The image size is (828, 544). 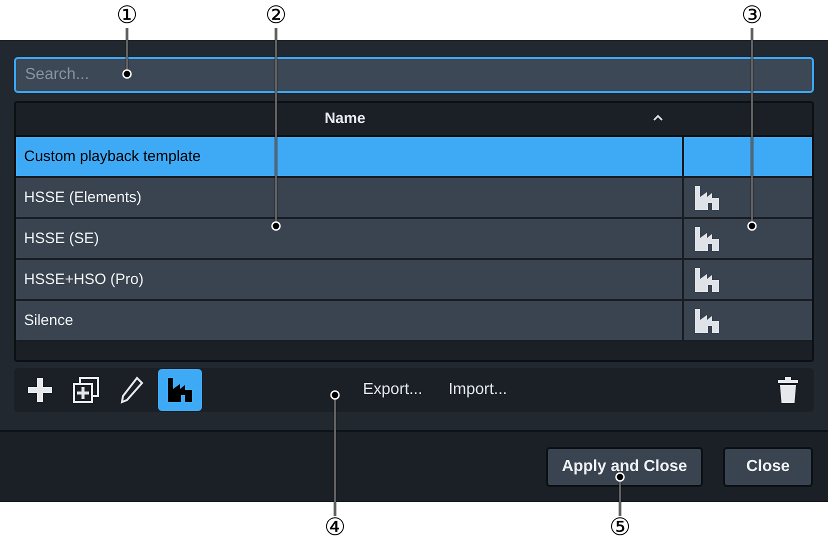 What do you see at coordinates (620, 527) in the screenshot?
I see `callout-number: ⑤` at bounding box center [620, 527].